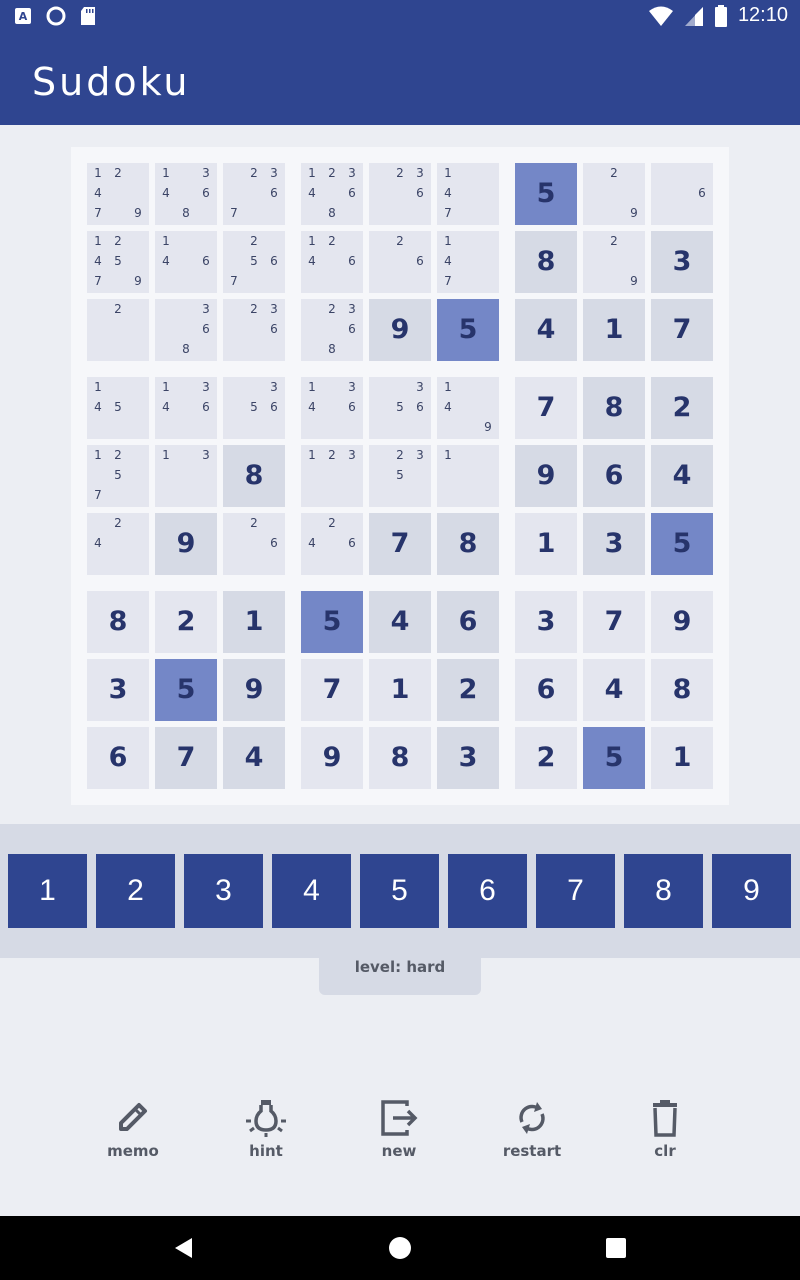 The height and width of the screenshot is (1280, 800). Describe the element at coordinates (184, 1248) in the screenshot. I see `back-icon` at that location.